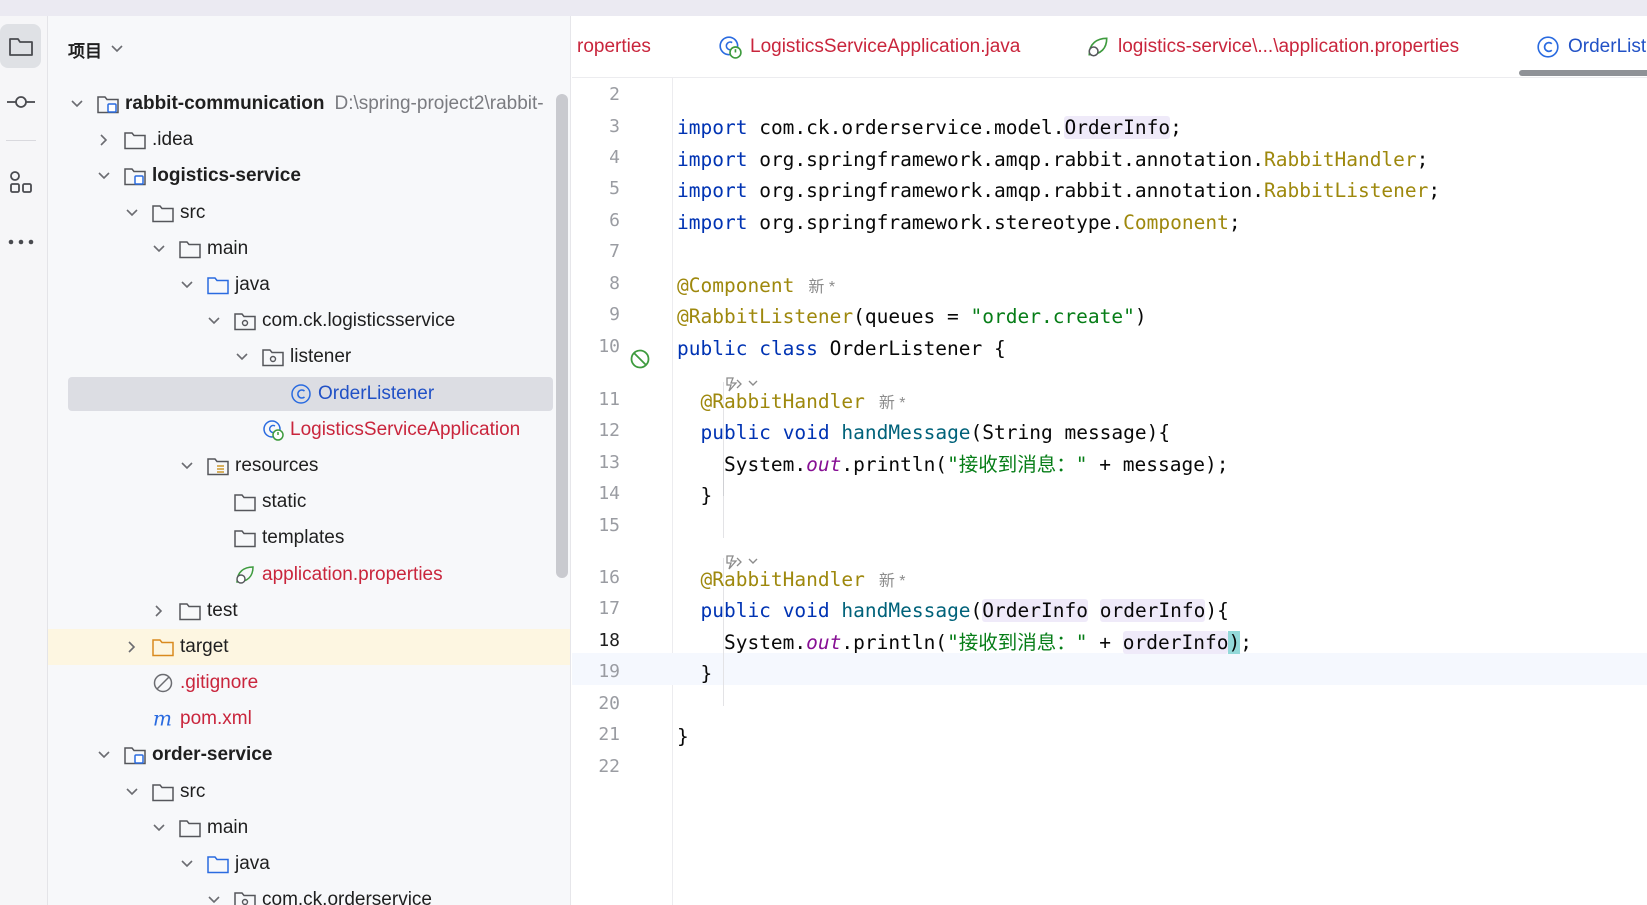  What do you see at coordinates (309, 249) in the screenshot?
I see `tree-item-main: main` at bounding box center [309, 249].